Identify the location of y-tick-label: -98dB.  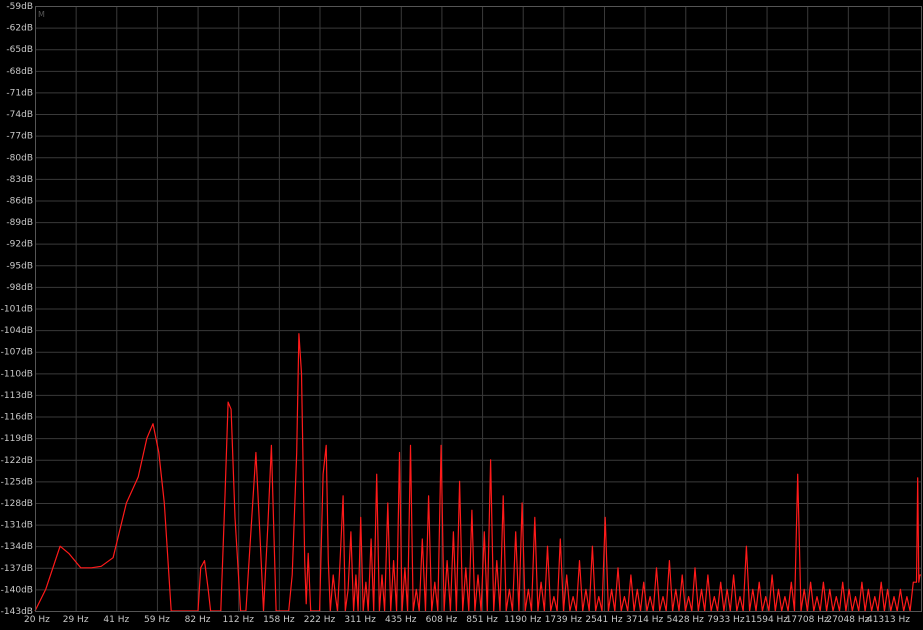
(19, 288).